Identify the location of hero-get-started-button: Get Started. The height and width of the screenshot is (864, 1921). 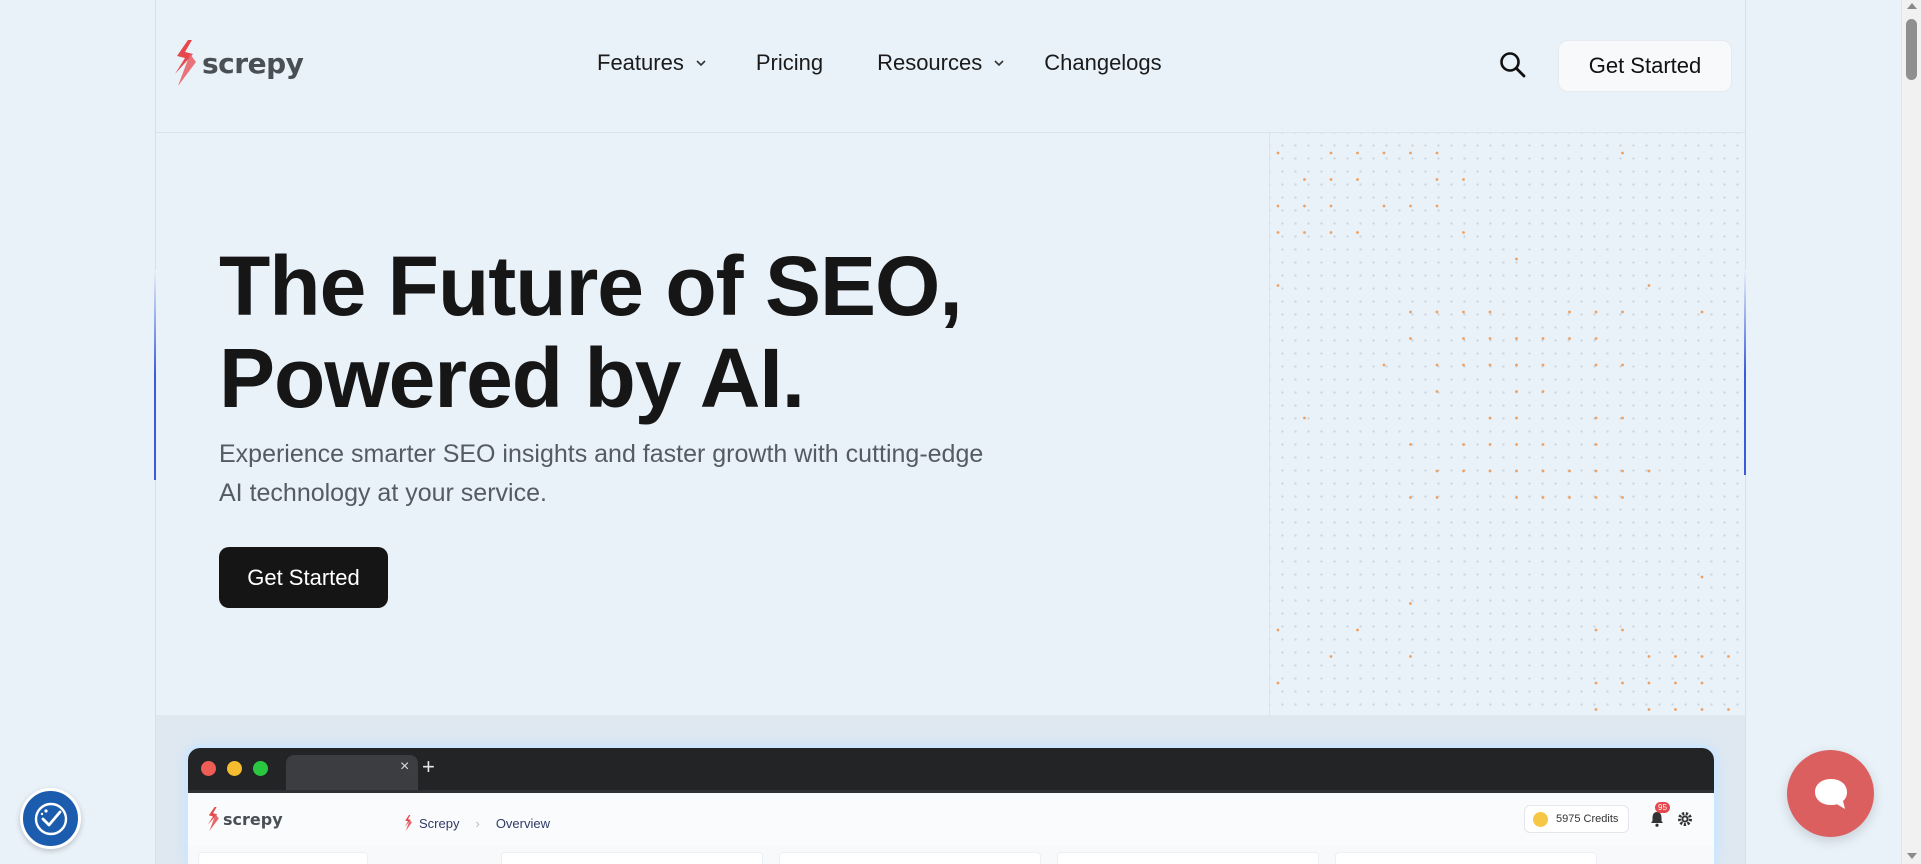
(303, 577).